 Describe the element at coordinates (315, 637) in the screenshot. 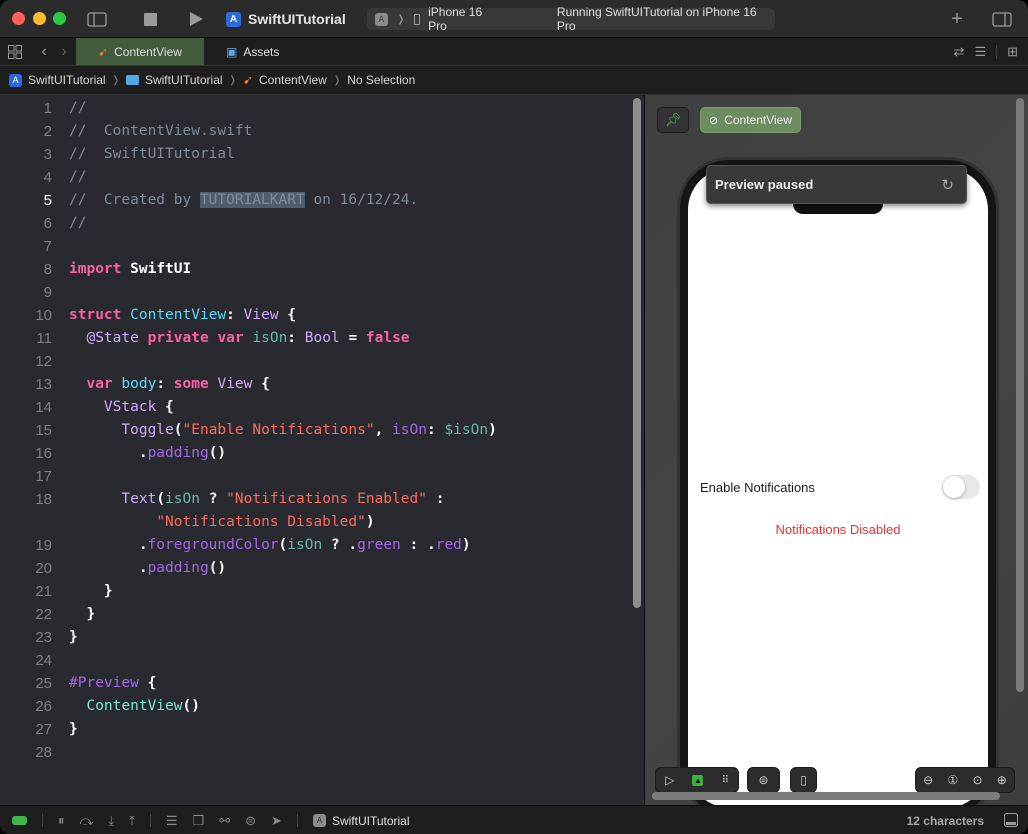

I see `code-line: 23}` at that location.